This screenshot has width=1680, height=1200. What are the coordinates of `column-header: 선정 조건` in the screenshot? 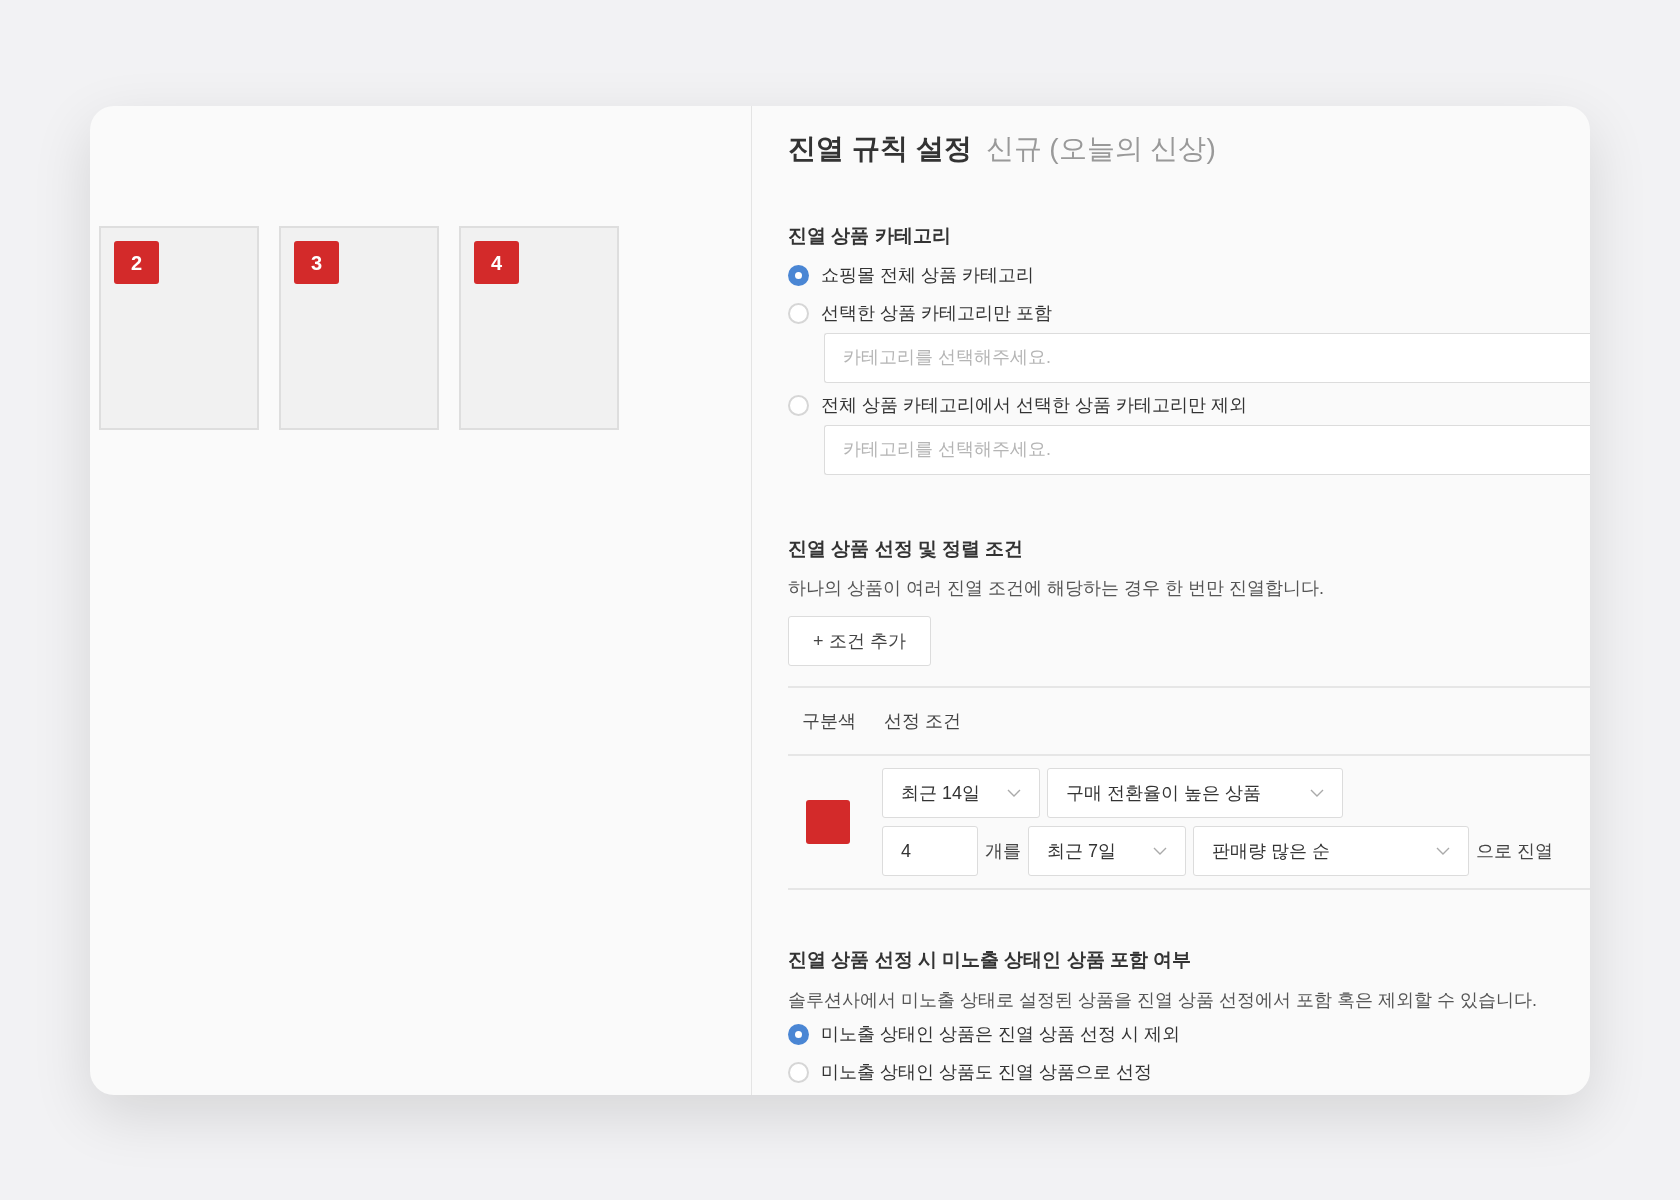 It's located at (922, 721).